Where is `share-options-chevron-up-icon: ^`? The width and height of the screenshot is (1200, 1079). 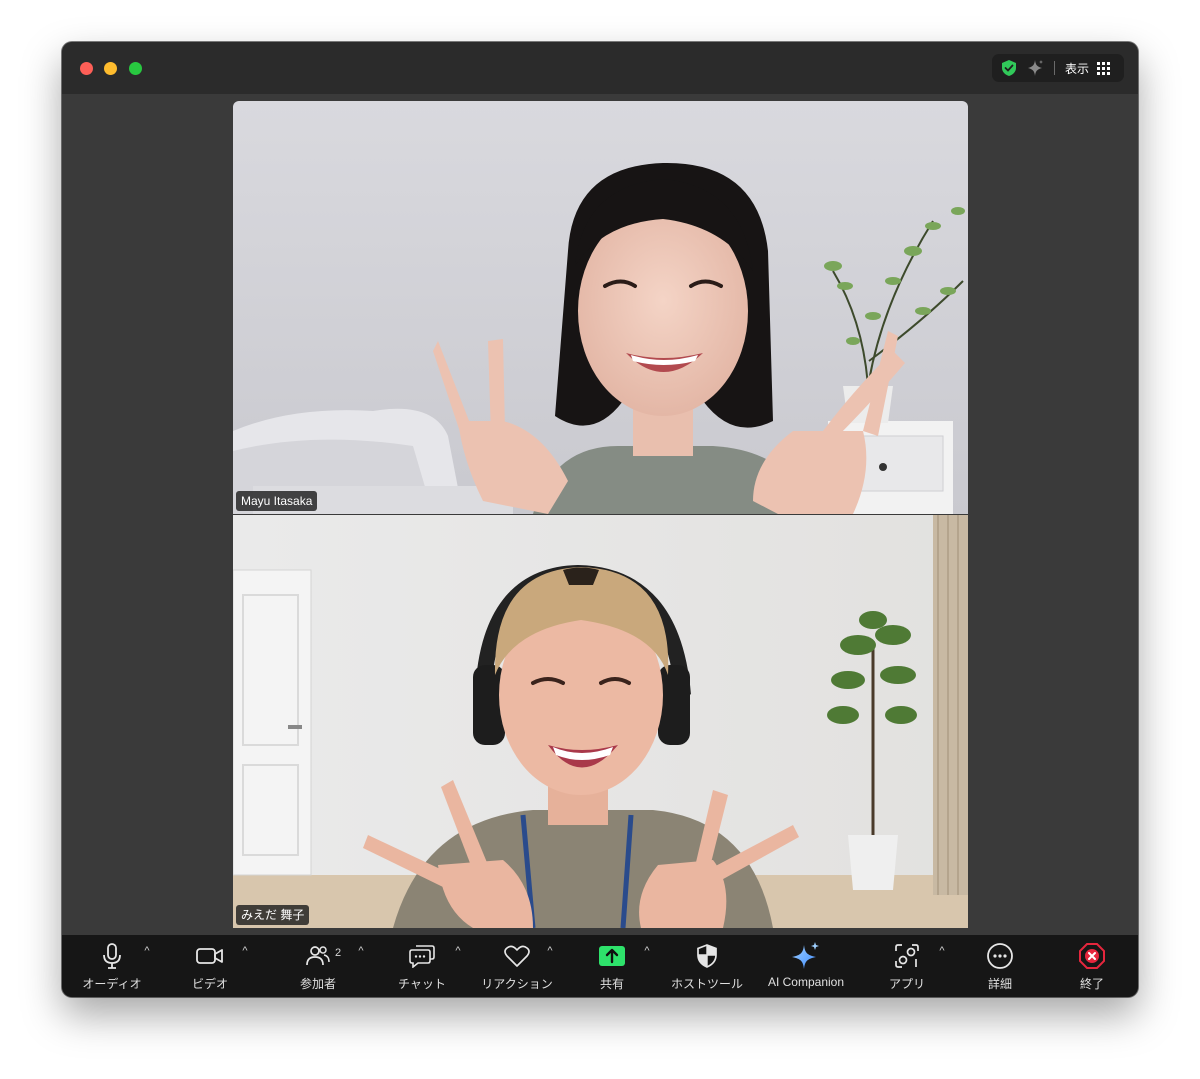 share-options-chevron-up-icon: ^ is located at coordinates (647, 951).